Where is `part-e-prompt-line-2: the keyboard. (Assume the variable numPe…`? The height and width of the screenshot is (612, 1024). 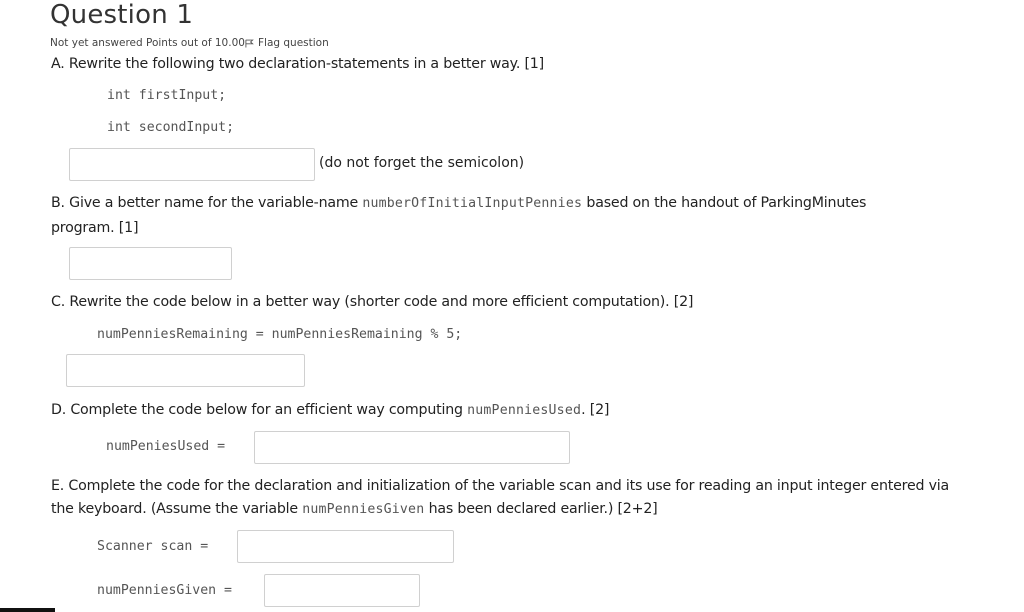 part-e-prompt-line-2: the keyboard. (Assume the variable numPe… is located at coordinates (354, 509).